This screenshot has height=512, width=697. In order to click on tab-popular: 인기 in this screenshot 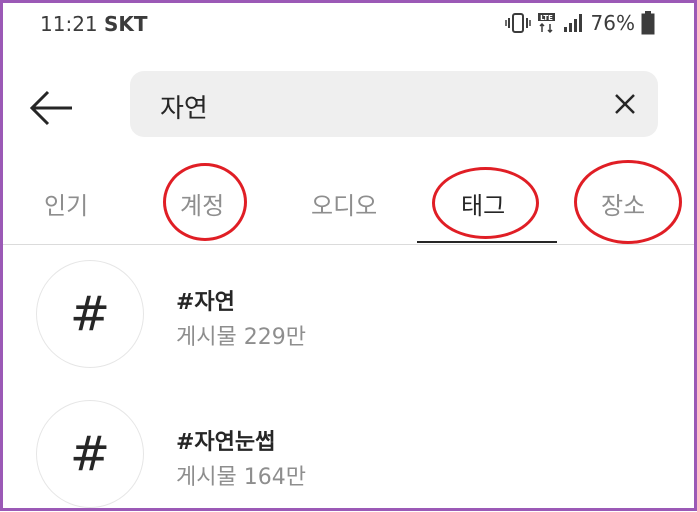, I will do `click(66, 203)`.